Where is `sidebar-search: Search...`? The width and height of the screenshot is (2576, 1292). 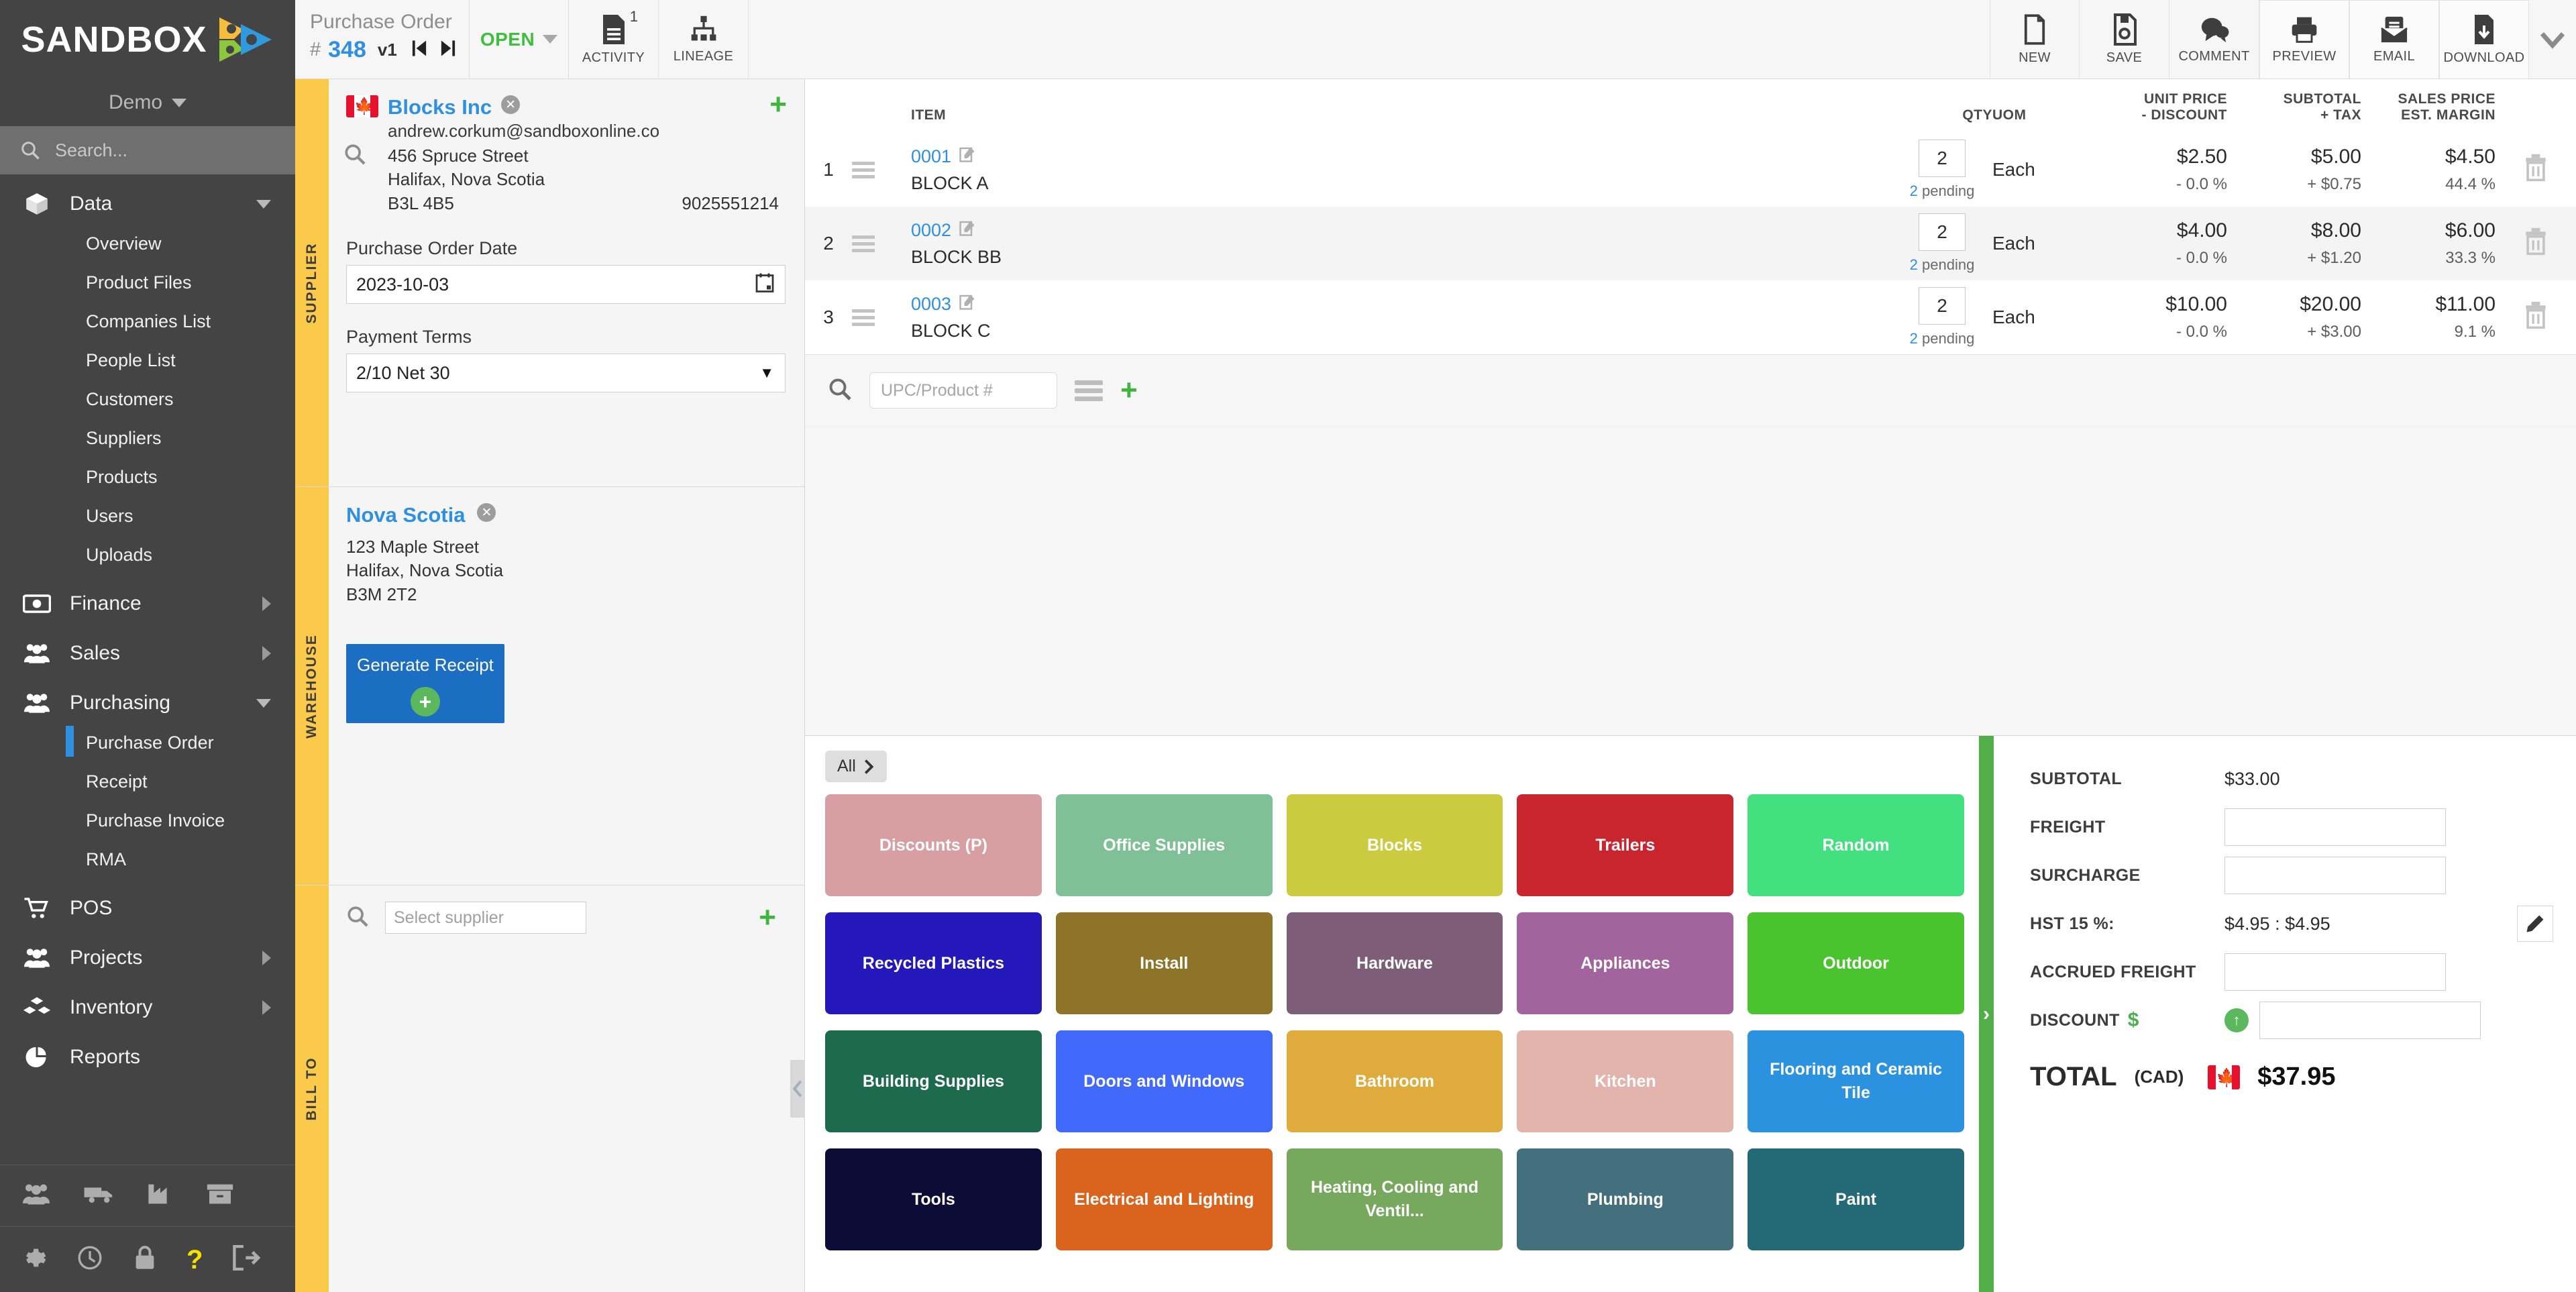
sidebar-search: Search... is located at coordinates (147, 150).